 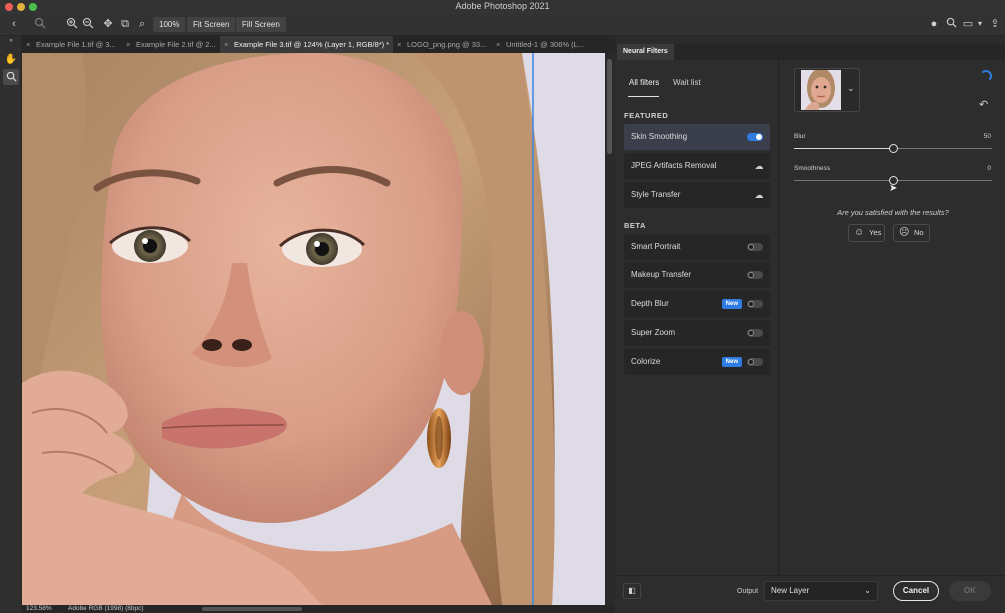 What do you see at coordinates (646, 115) in the screenshot?
I see `featured-section-title: FEATURED` at bounding box center [646, 115].